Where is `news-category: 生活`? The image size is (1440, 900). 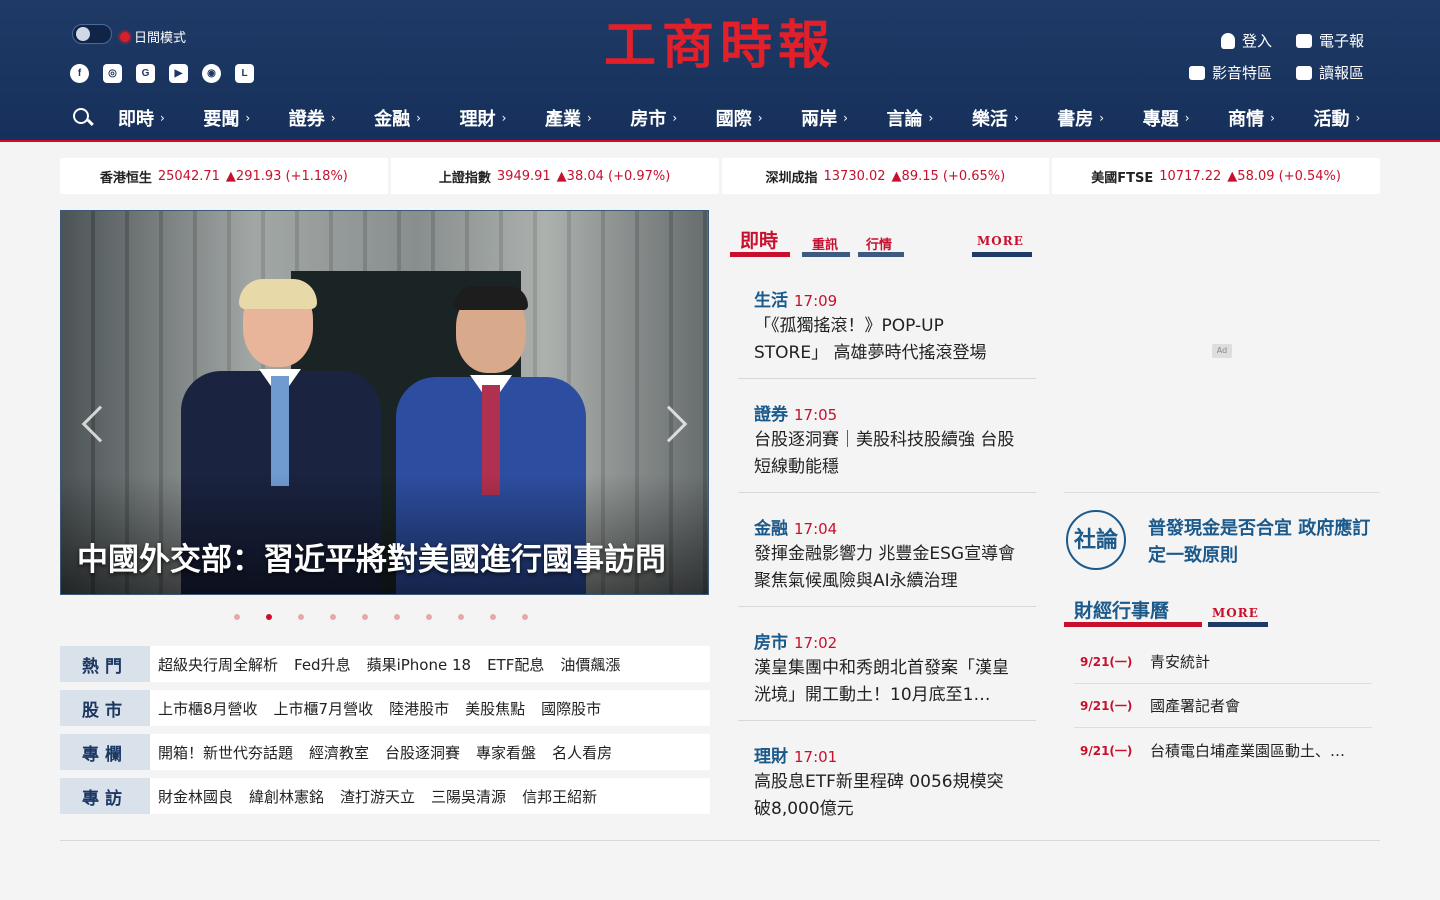
news-category: 生活 is located at coordinates (771, 301).